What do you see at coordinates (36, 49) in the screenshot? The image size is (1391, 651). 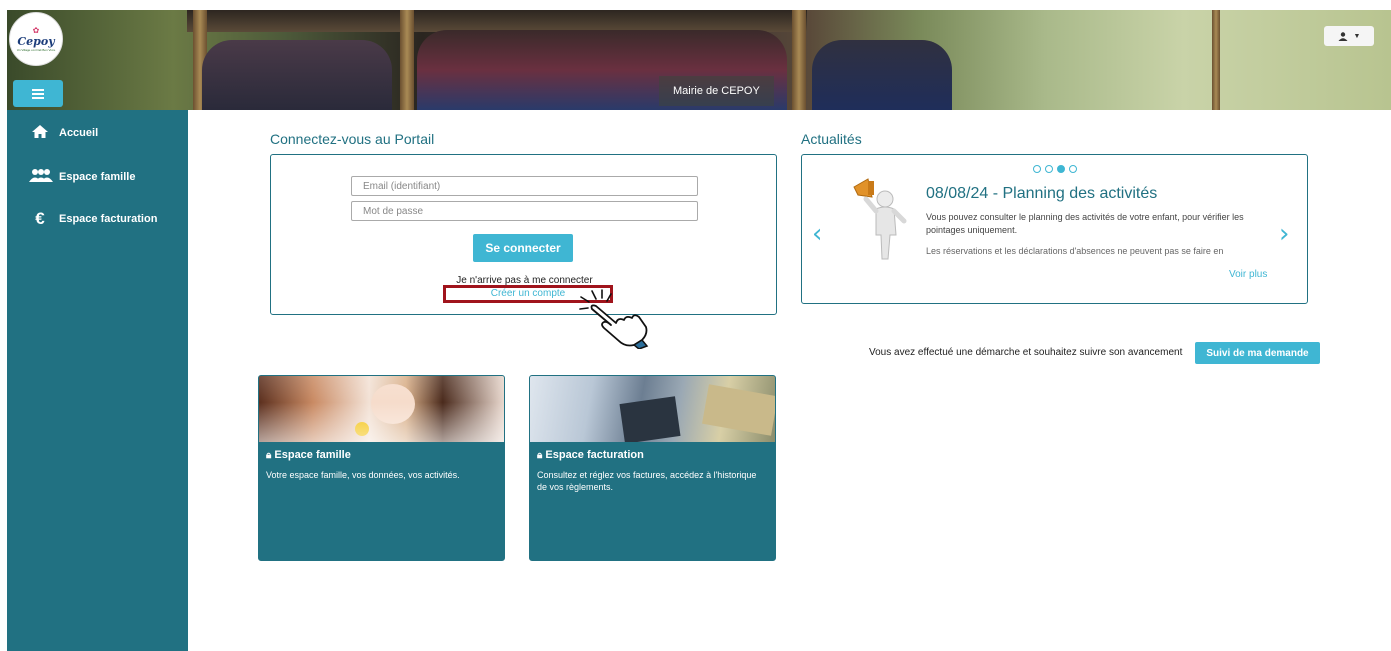 I see `logo-subtitle: Un Village où il fait Bon Vivre` at bounding box center [36, 49].